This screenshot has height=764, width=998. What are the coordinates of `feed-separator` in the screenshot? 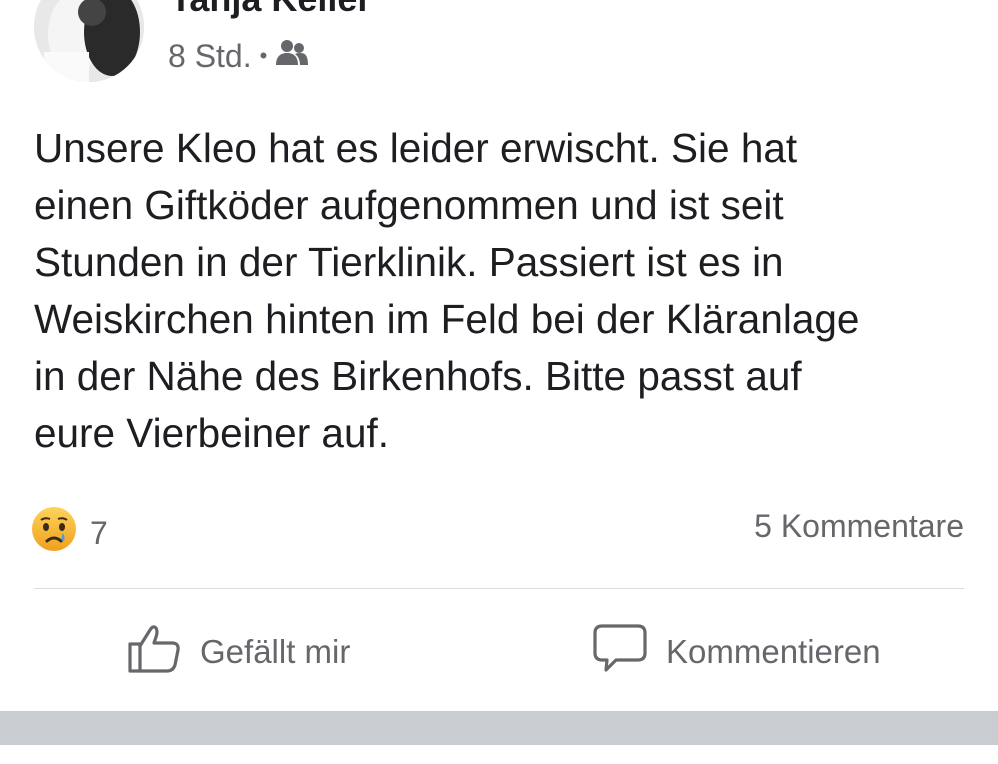 It's located at (499, 728).